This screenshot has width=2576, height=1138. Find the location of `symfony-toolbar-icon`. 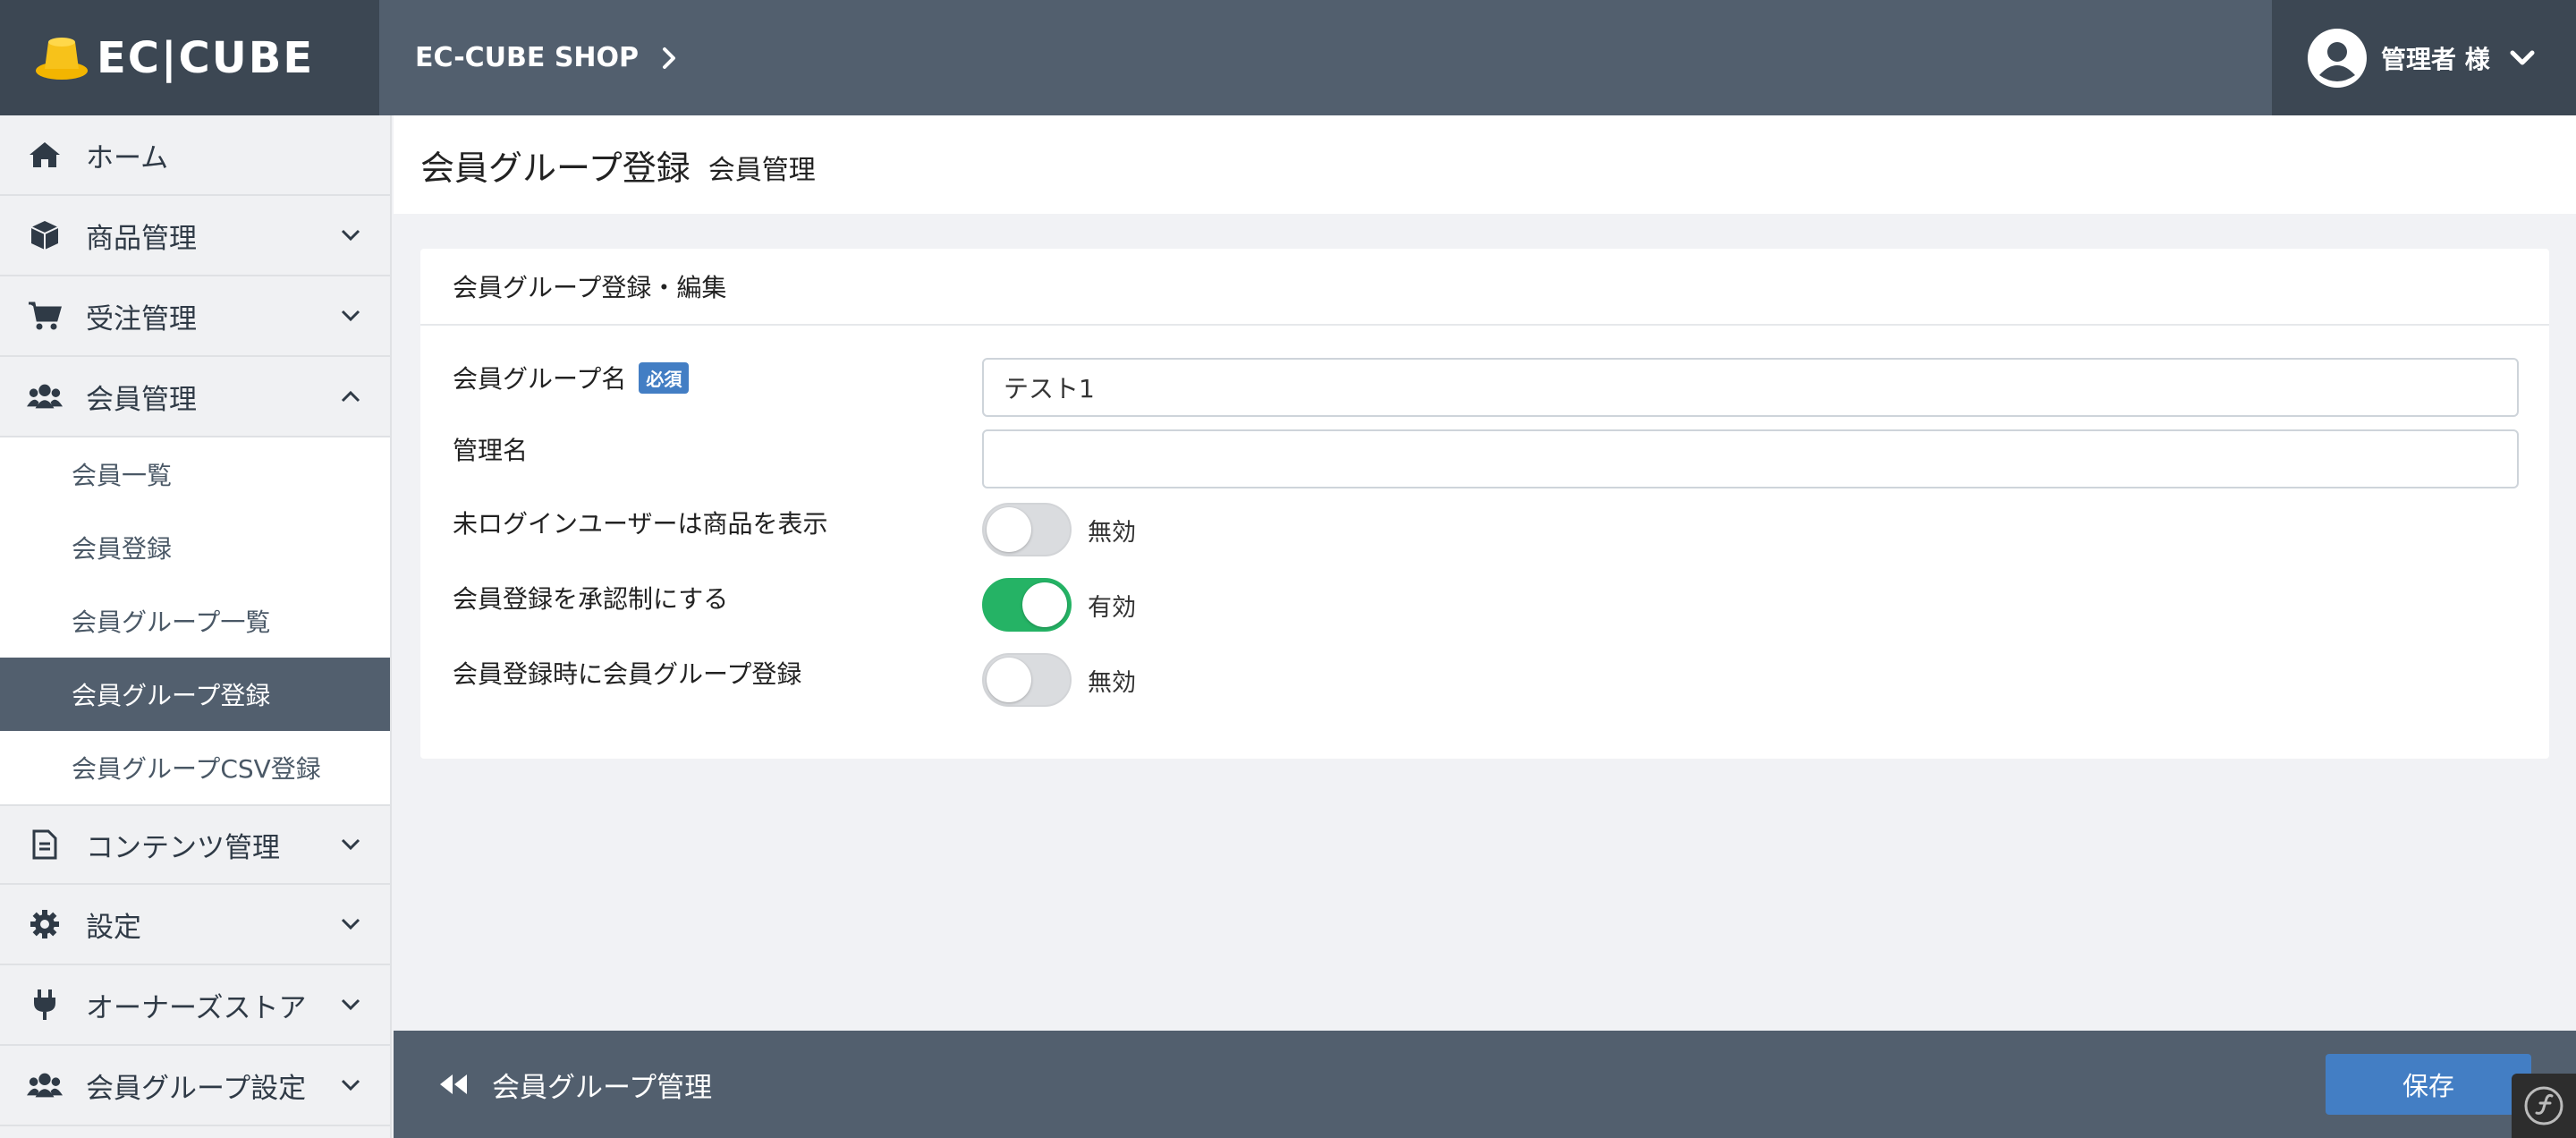

symfony-toolbar-icon is located at coordinates (2544, 1106).